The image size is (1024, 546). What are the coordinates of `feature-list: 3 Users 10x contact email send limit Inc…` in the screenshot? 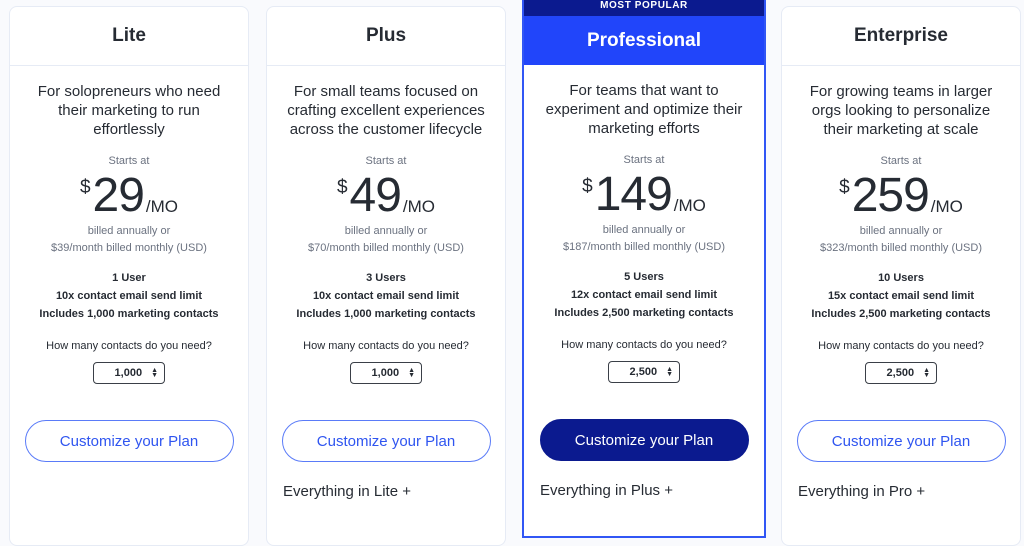 It's located at (386, 296).